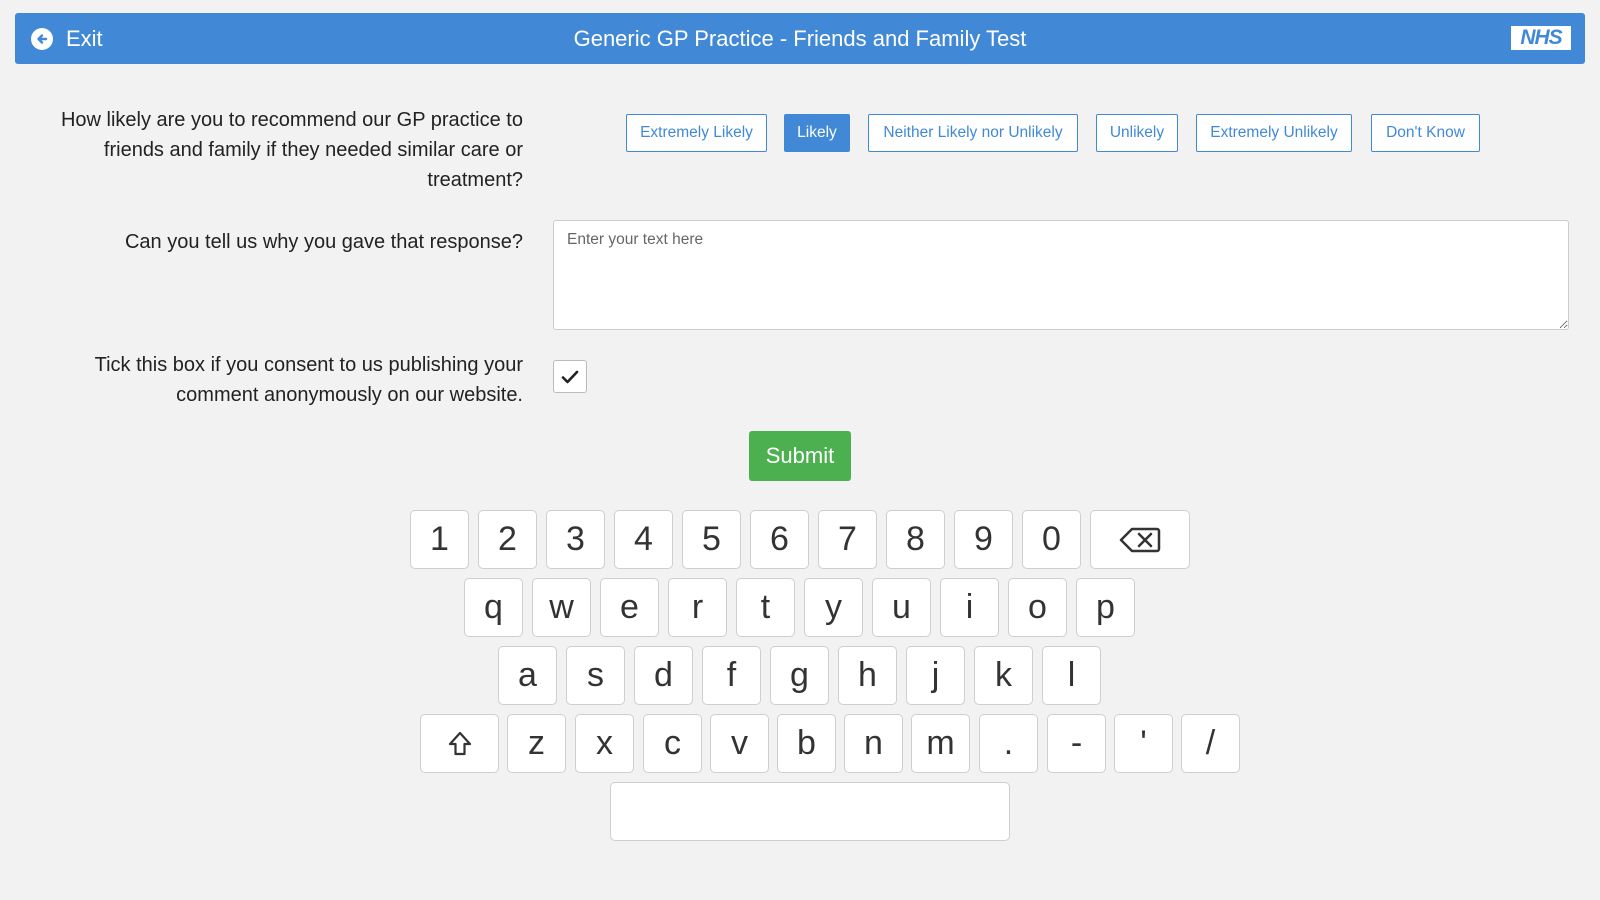 Image resolution: width=1600 pixels, height=900 pixels. Describe the element at coordinates (84, 38) in the screenshot. I see `exit-label: Exit` at that location.